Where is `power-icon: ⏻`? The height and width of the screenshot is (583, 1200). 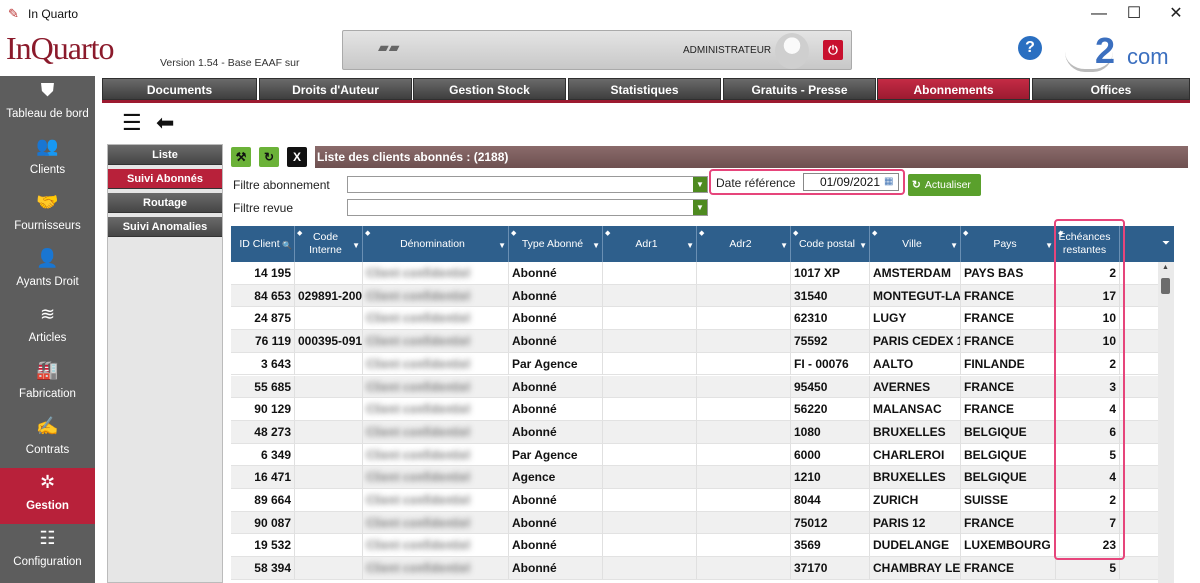 power-icon: ⏻ is located at coordinates (833, 50).